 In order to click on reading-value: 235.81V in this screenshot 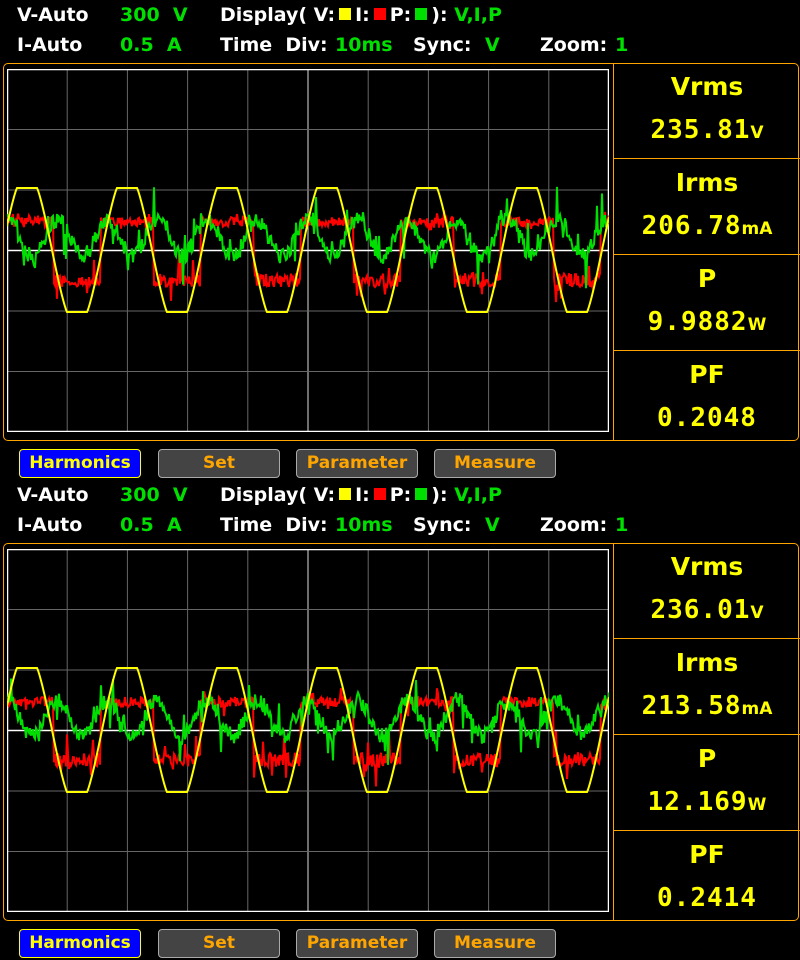, I will do `click(707, 130)`.